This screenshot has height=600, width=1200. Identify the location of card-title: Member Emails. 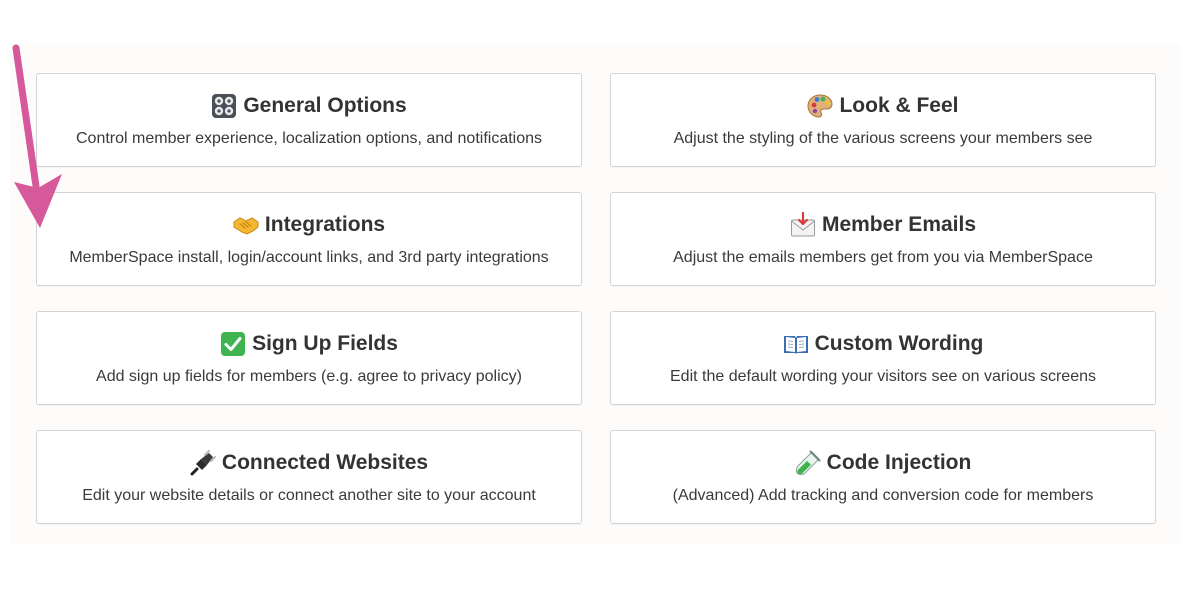
(899, 224).